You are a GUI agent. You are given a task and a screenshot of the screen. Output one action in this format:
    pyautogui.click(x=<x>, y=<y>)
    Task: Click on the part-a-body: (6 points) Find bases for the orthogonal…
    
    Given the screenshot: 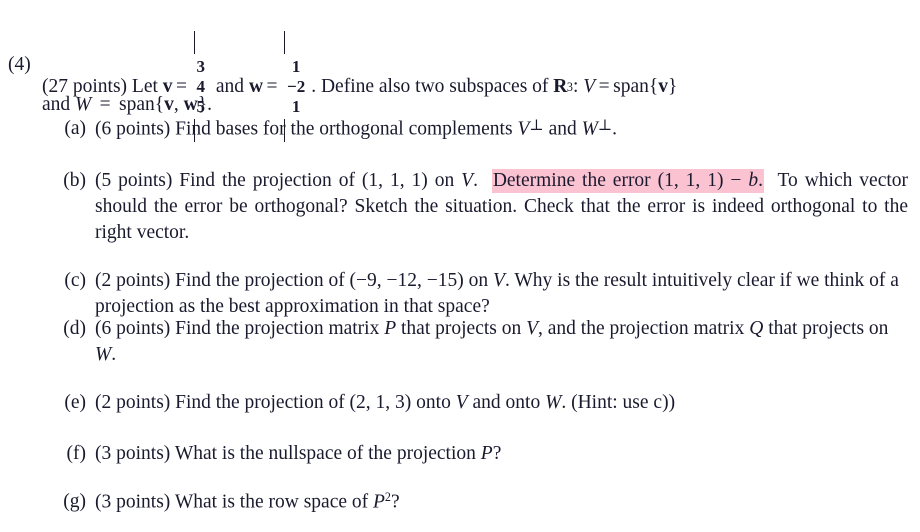 What is the action you would take?
    pyautogui.click(x=356, y=128)
    